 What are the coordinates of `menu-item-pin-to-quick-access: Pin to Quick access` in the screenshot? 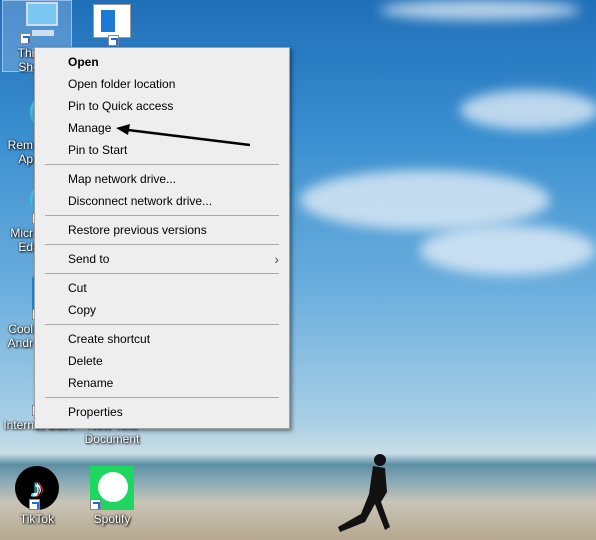 It's located at (162, 106).